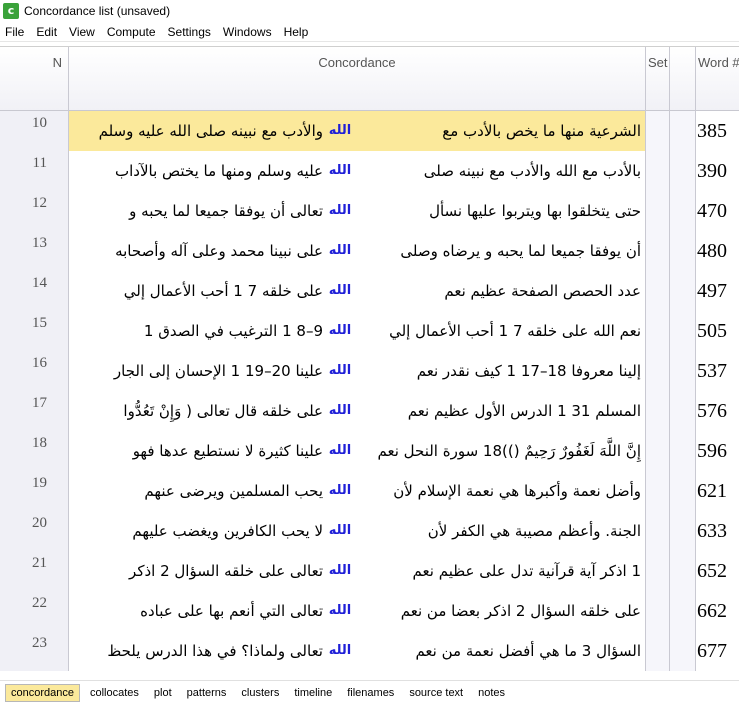 The width and height of the screenshot is (739, 705). Describe the element at coordinates (313, 693) in the screenshot. I see `tab-timeline: timeline` at that location.